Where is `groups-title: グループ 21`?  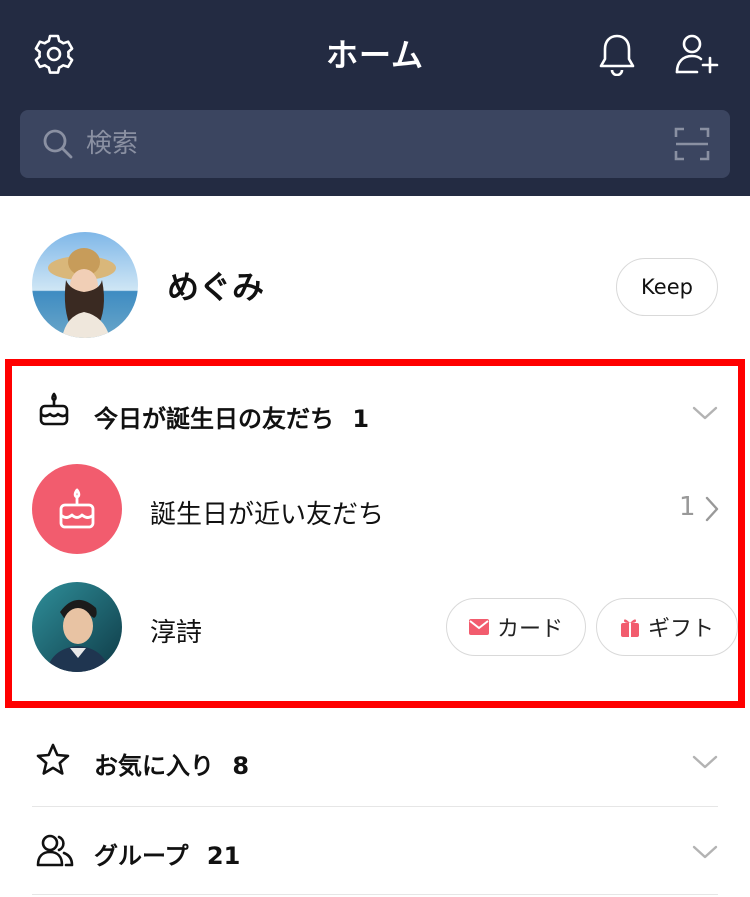
groups-title: グループ 21 is located at coordinates (167, 856).